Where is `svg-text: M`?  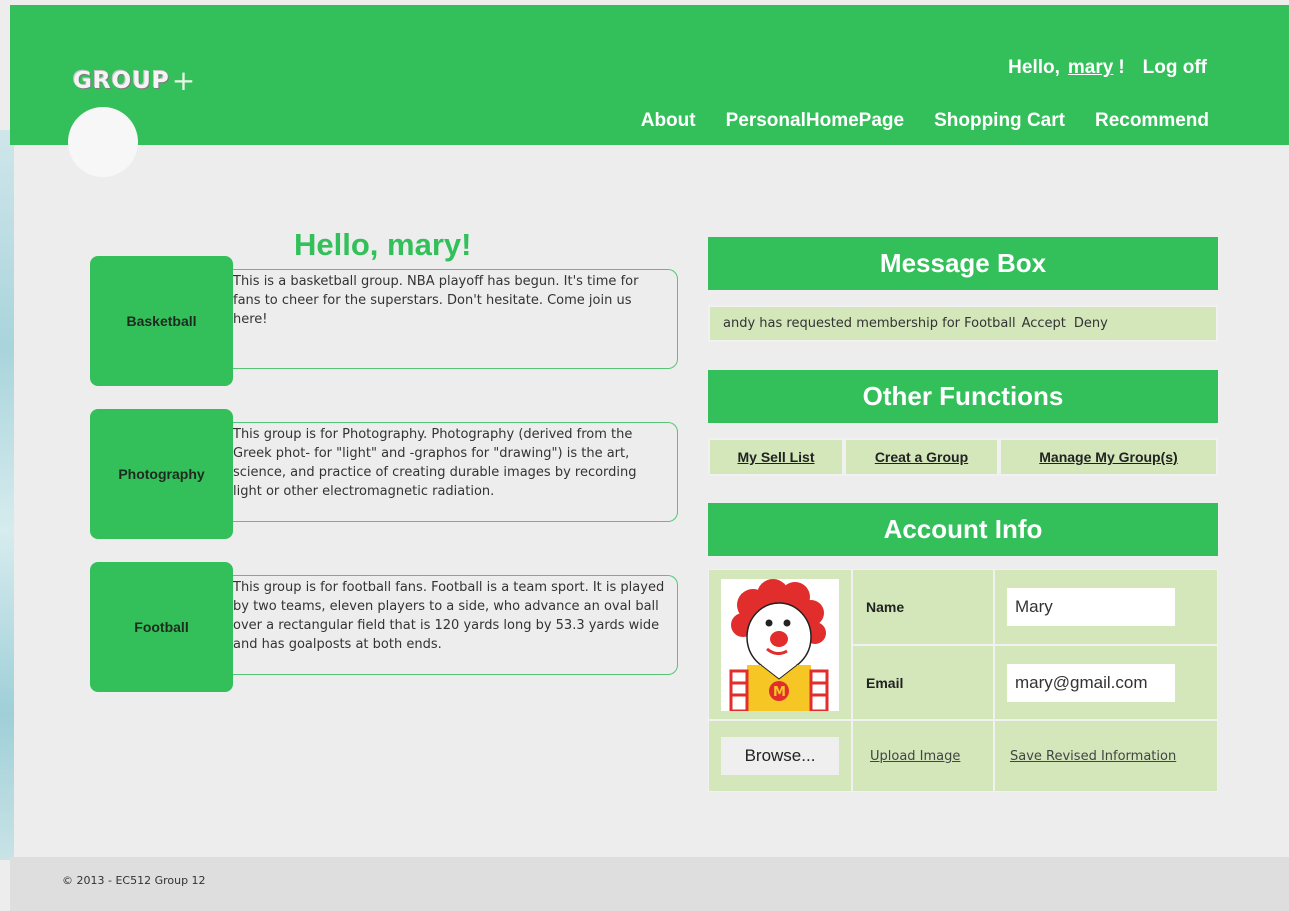 svg-text: M is located at coordinates (779, 692).